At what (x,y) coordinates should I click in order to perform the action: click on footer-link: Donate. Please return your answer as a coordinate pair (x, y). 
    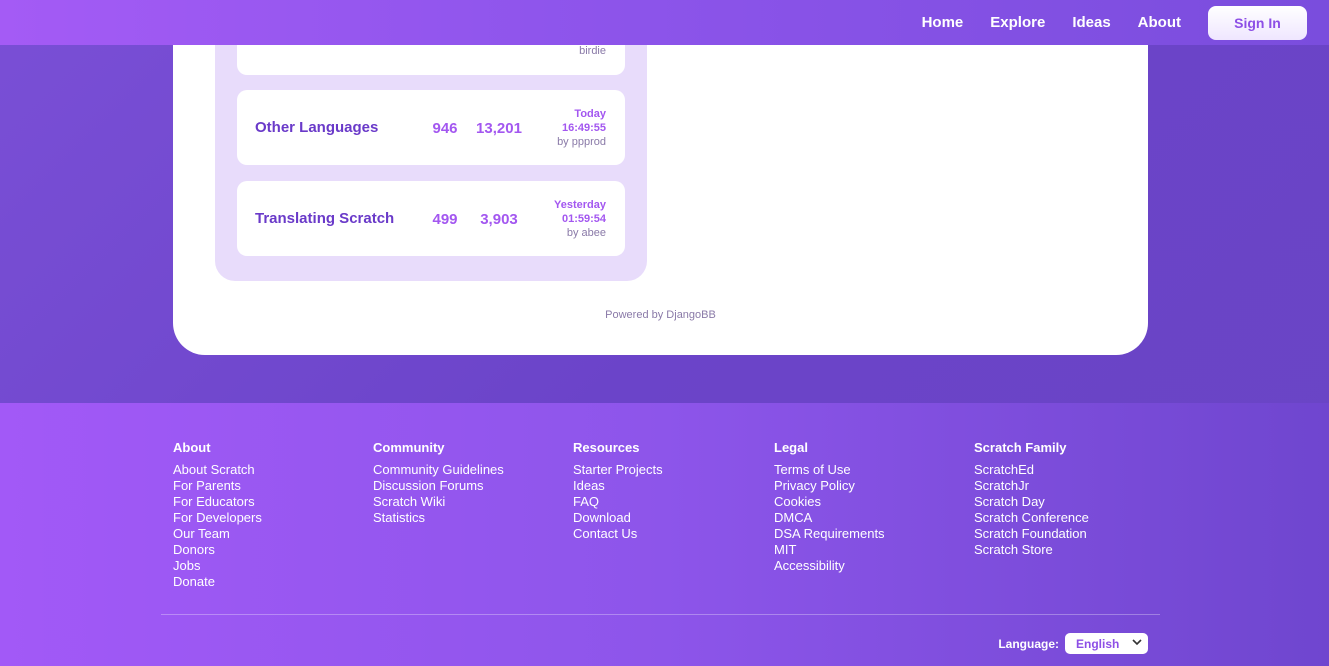
    Looking at the image, I should click on (268, 582).